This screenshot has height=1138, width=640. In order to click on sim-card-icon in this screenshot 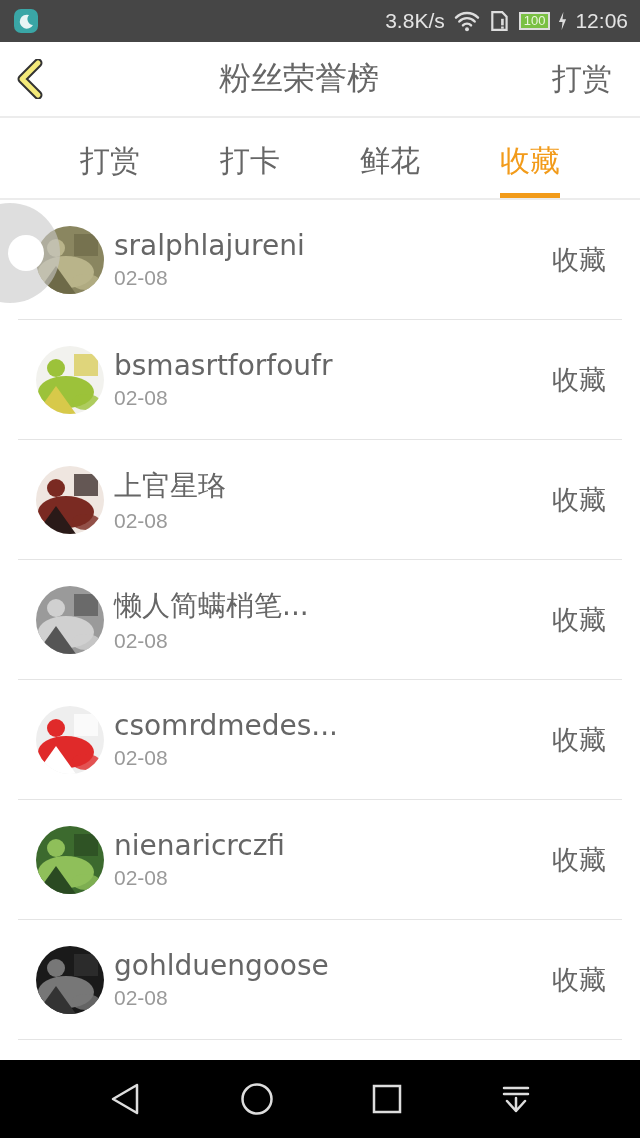, I will do `click(499, 21)`.